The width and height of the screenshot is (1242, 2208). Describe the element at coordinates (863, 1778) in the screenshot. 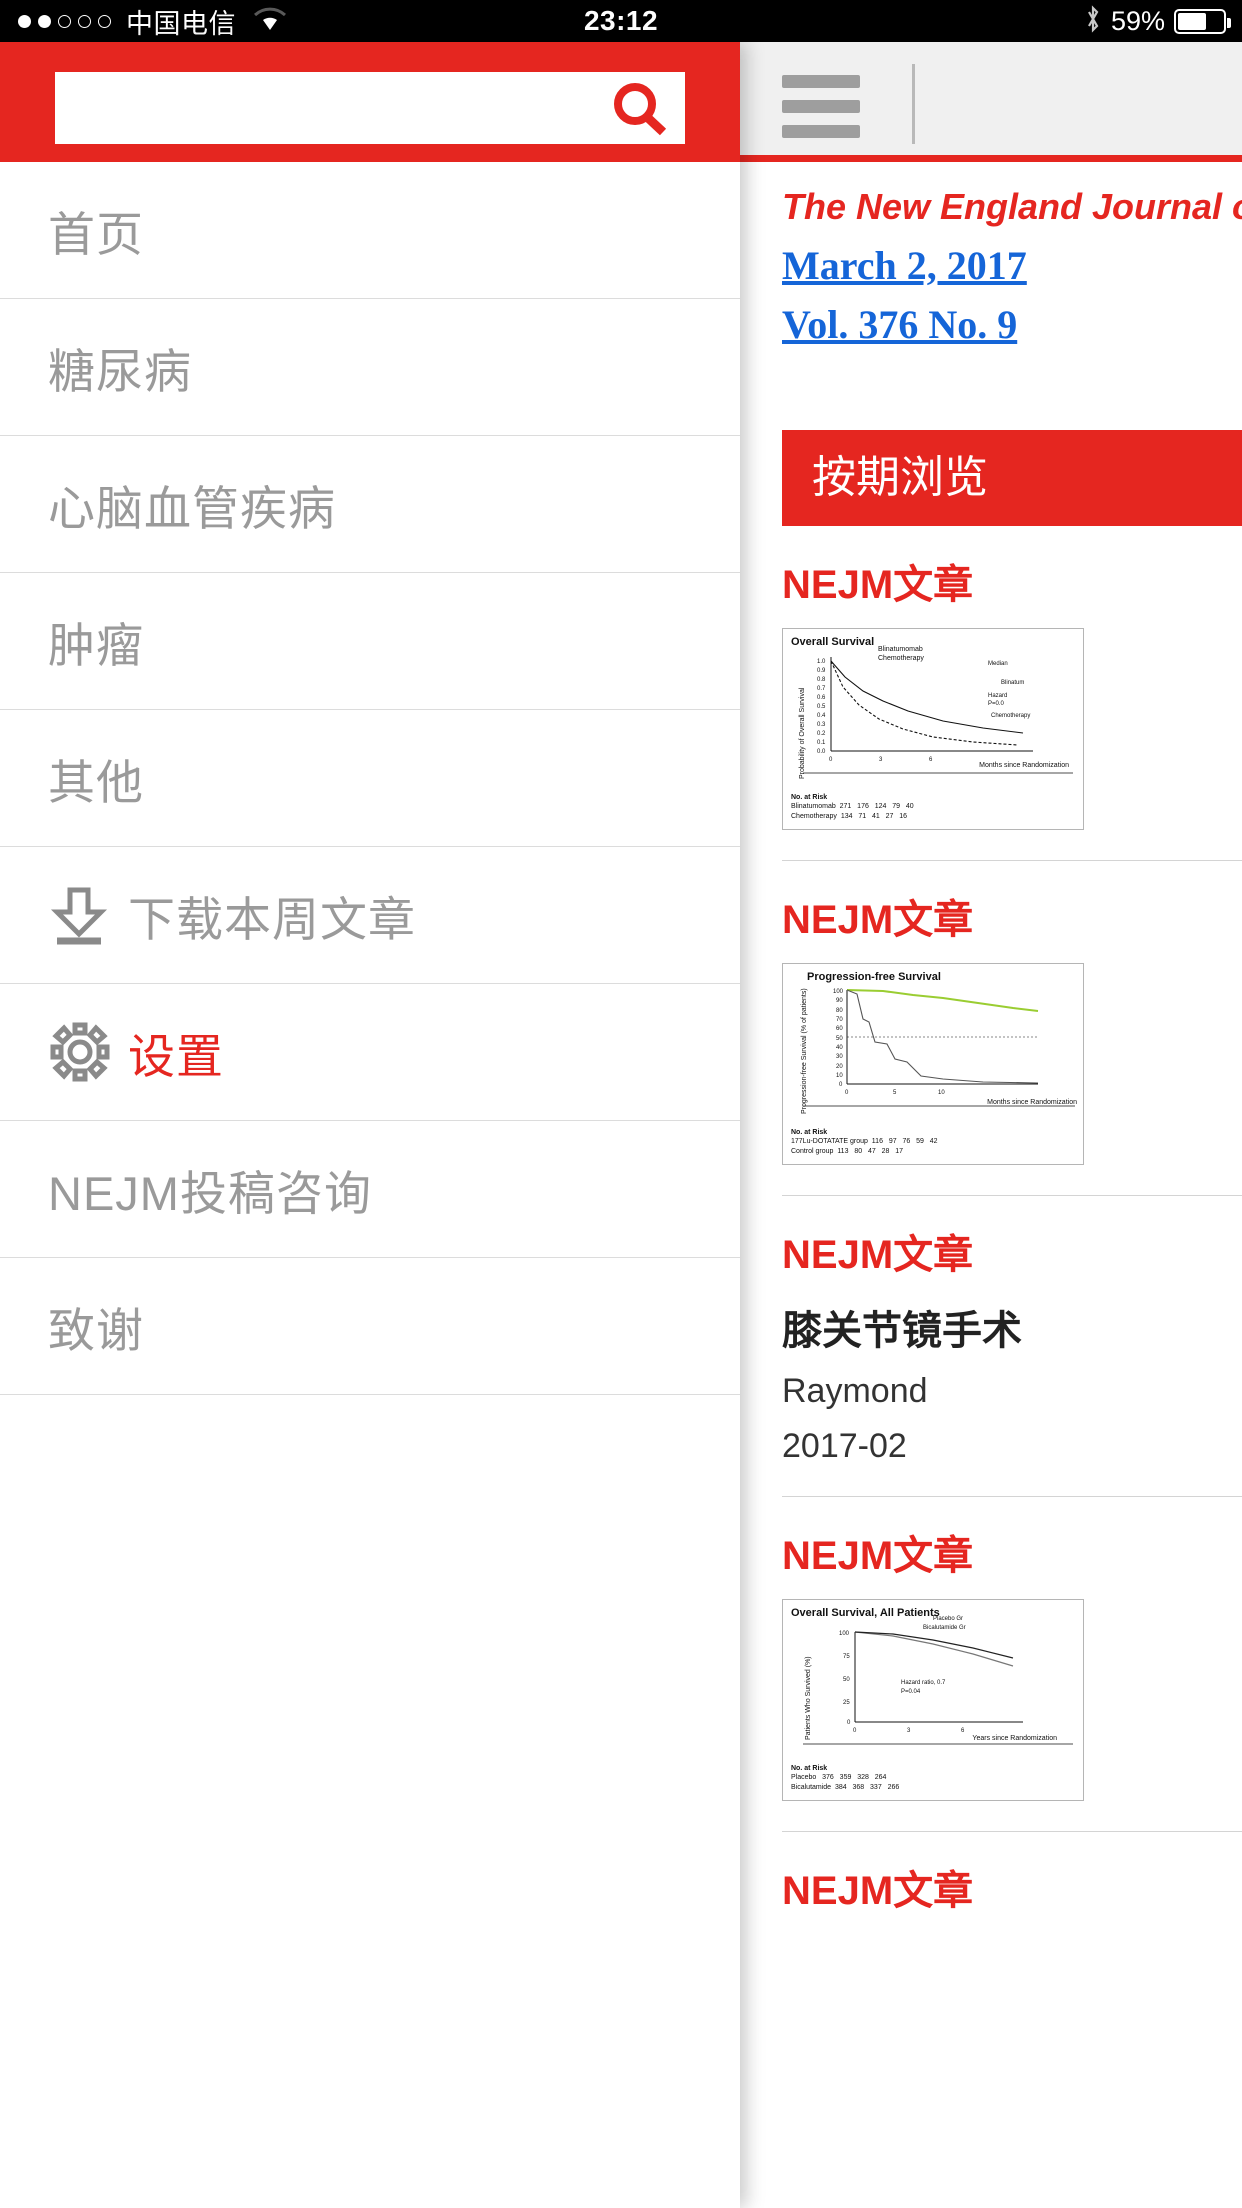

I see `risk-value: 328` at that location.